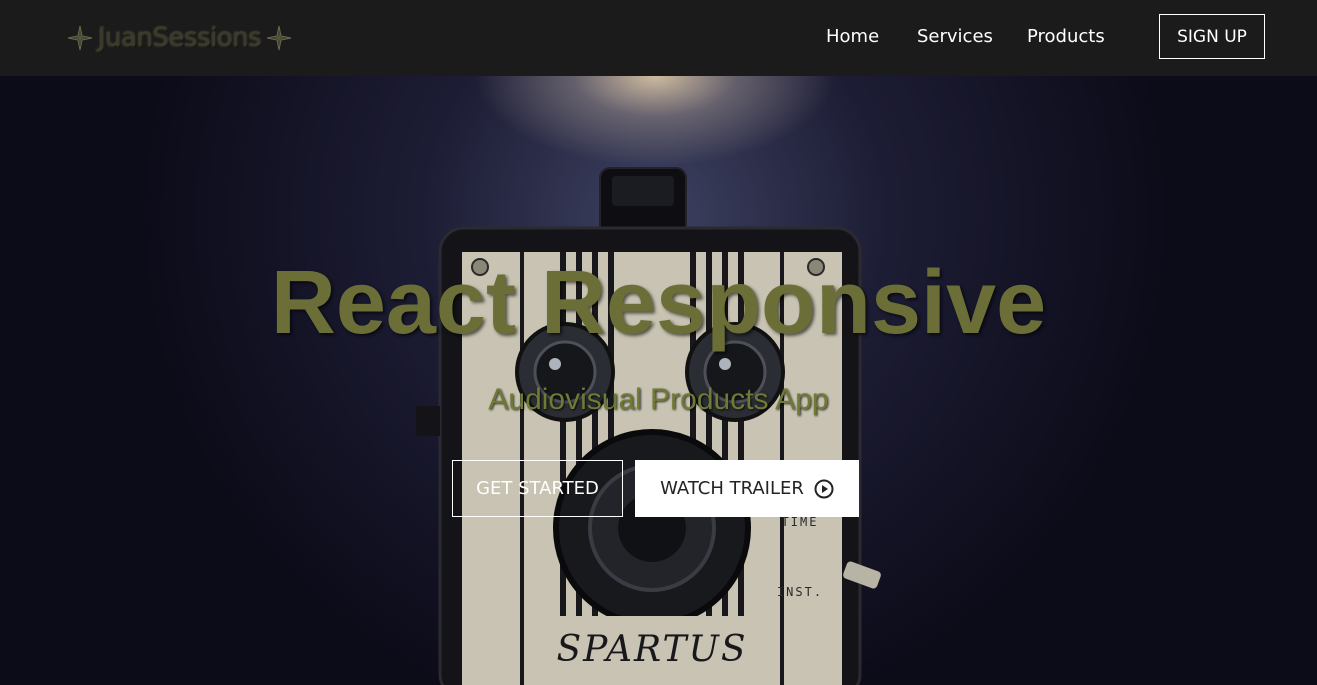  Describe the element at coordinates (651, 649) in the screenshot. I see `camera-brand-text: SPARTUS` at that location.